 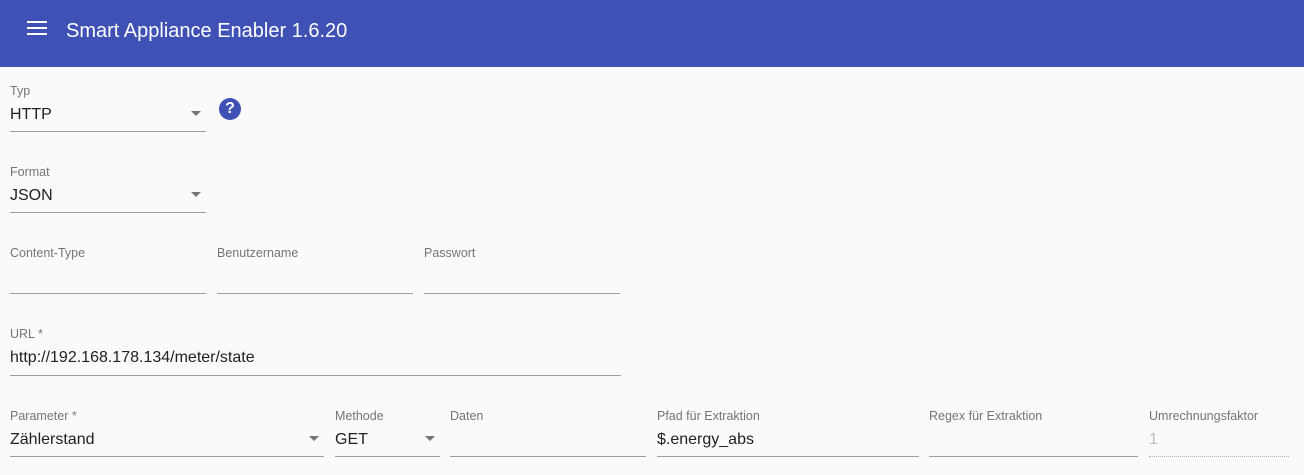 What do you see at coordinates (258, 253) in the screenshot?
I see `benutzername-label: Benutzername` at bounding box center [258, 253].